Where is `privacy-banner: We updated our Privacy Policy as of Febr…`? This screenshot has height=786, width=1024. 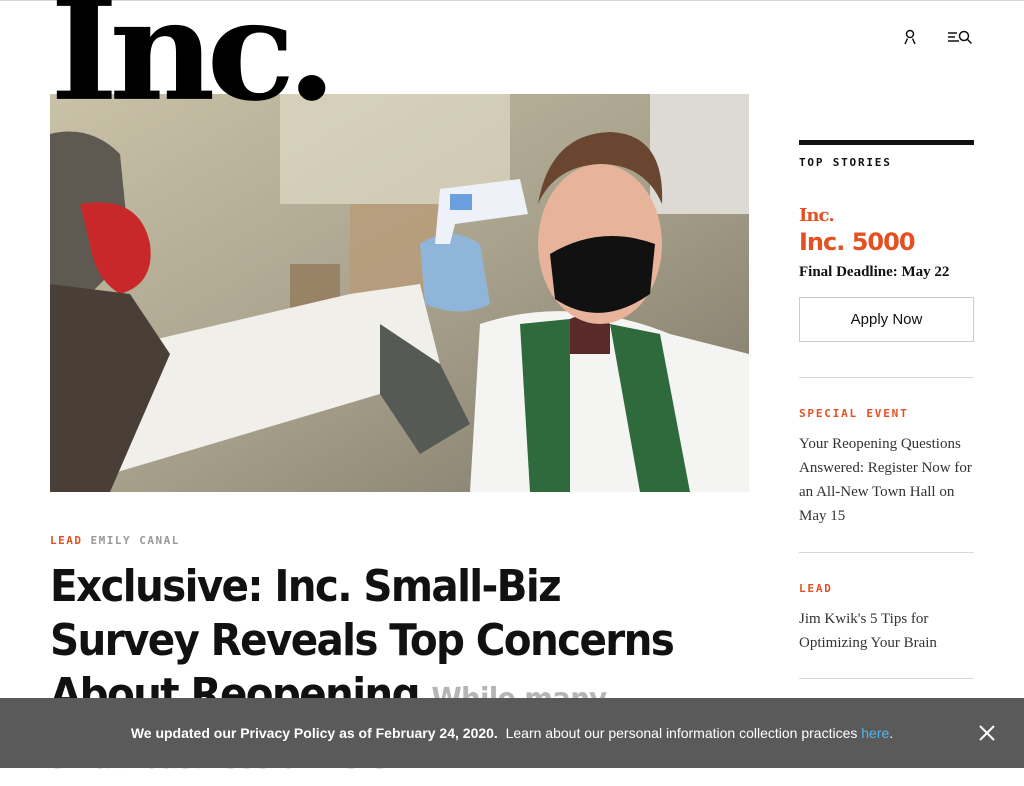 privacy-banner: We updated our Privacy Policy as of Febr… is located at coordinates (512, 733).